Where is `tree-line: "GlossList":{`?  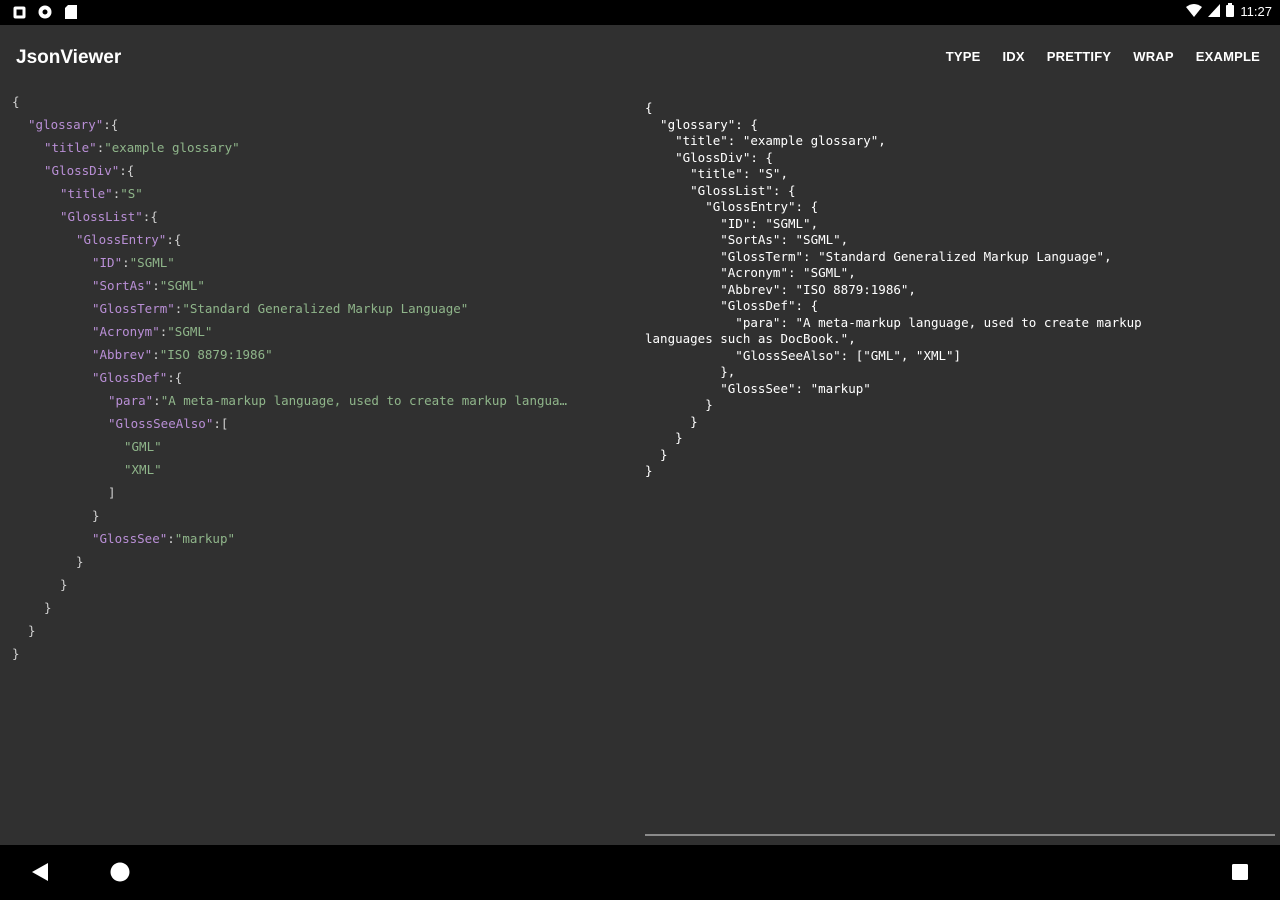
tree-line: "GlossList":{ is located at coordinates (342, 217).